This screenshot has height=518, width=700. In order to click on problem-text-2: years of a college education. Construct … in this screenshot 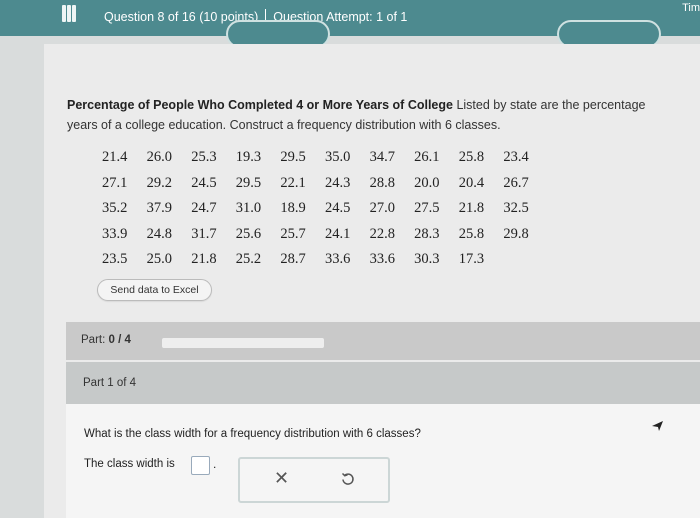, I will do `click(284, 125)`.